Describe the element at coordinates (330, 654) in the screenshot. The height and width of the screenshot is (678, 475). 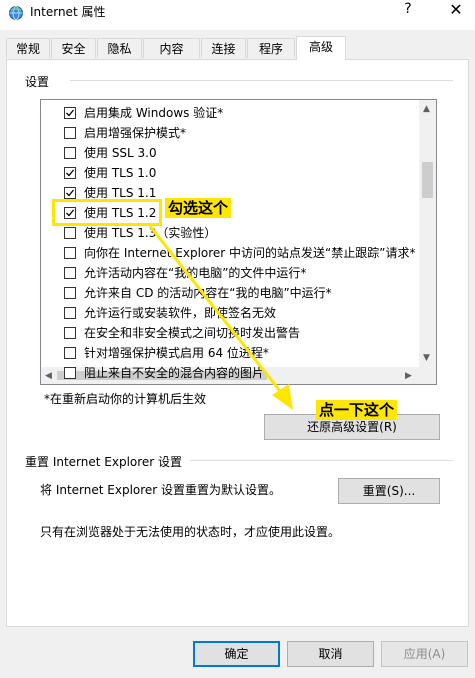
I see `cancel-button: 取消` at that location.